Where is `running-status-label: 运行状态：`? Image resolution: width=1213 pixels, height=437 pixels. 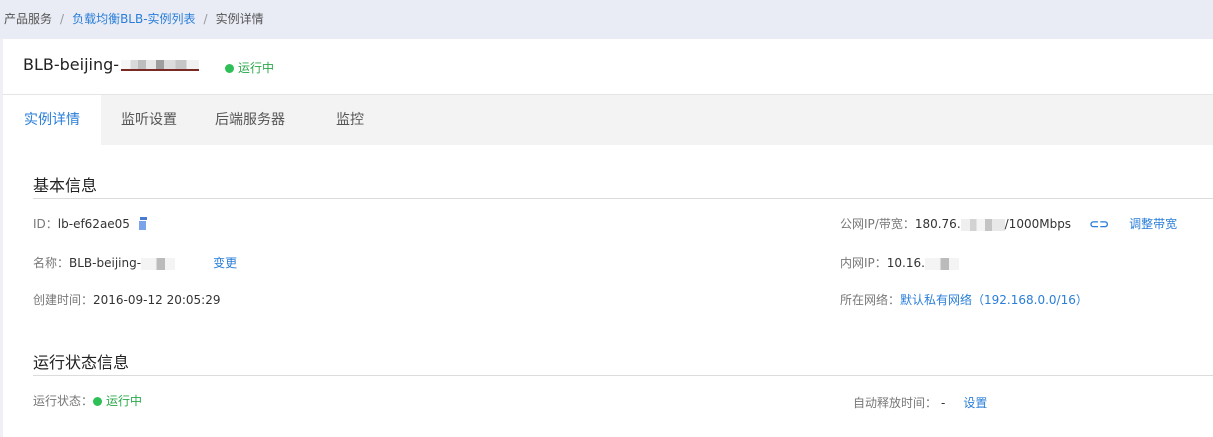
running-status-label: 运行状态： is located at coordinates (63, 401).